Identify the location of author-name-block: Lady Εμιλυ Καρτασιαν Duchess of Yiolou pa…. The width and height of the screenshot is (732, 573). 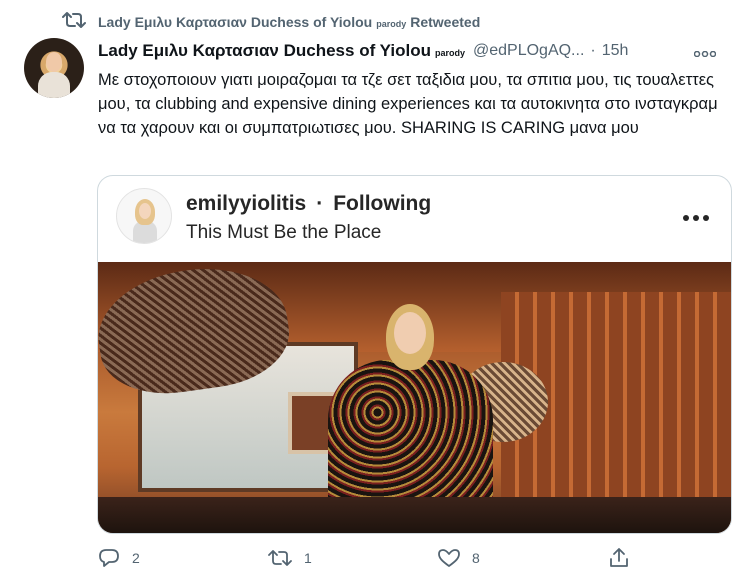
(281, 51).